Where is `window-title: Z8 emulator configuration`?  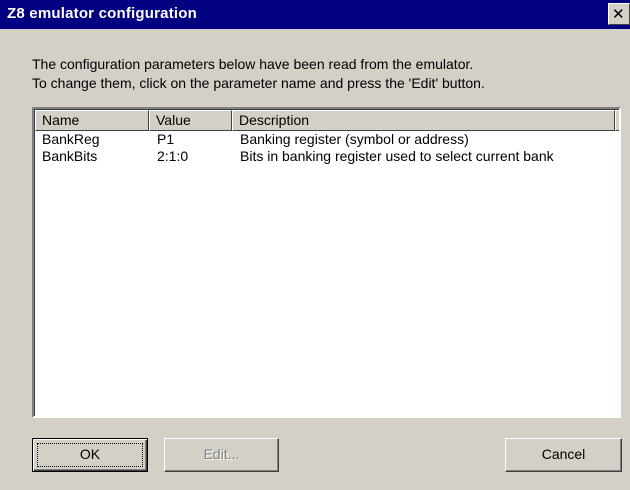
window-title: Z8 emulator configuration is located at coordinates (102, 13).